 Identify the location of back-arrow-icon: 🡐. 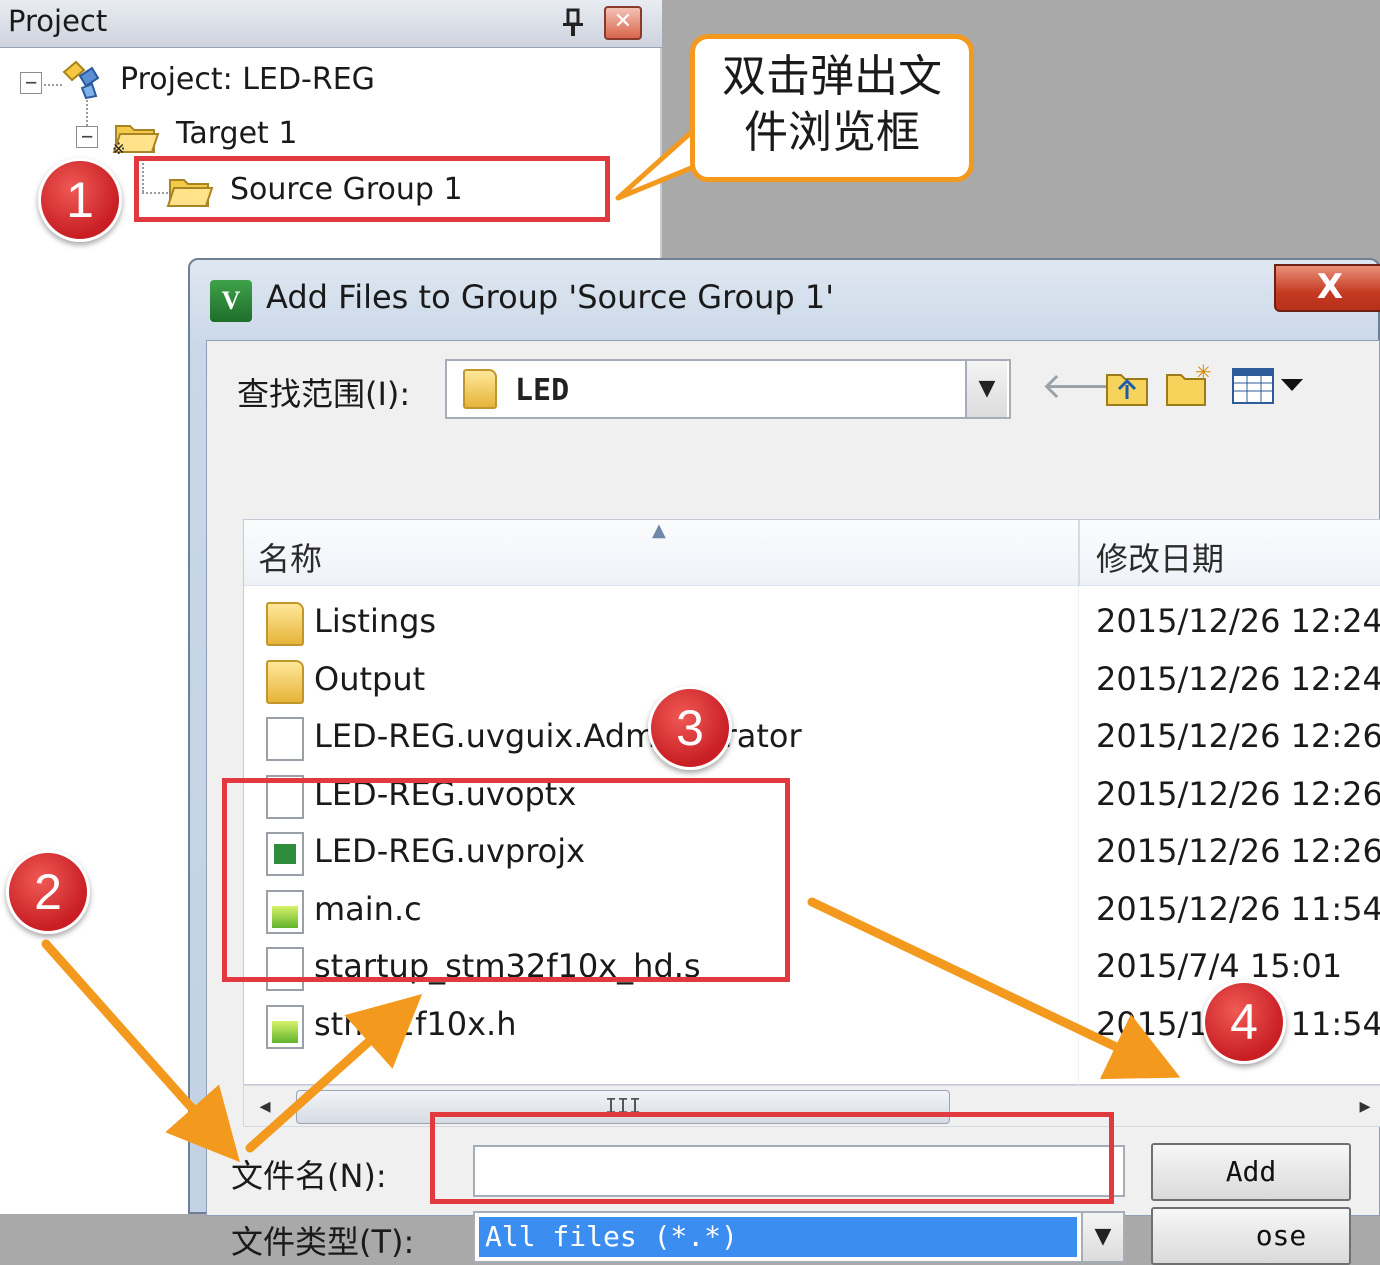
(1089, 387).